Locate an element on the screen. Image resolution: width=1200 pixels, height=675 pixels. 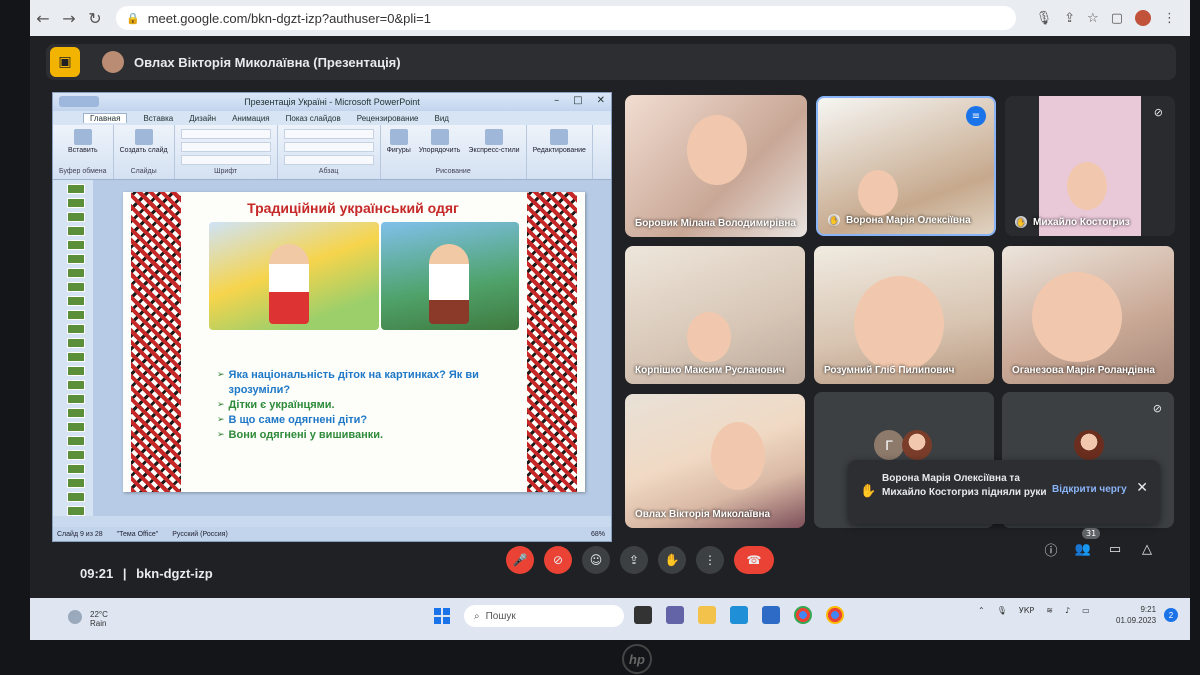
people-icon: 👥 31 is located at coordinates (1087, 542).